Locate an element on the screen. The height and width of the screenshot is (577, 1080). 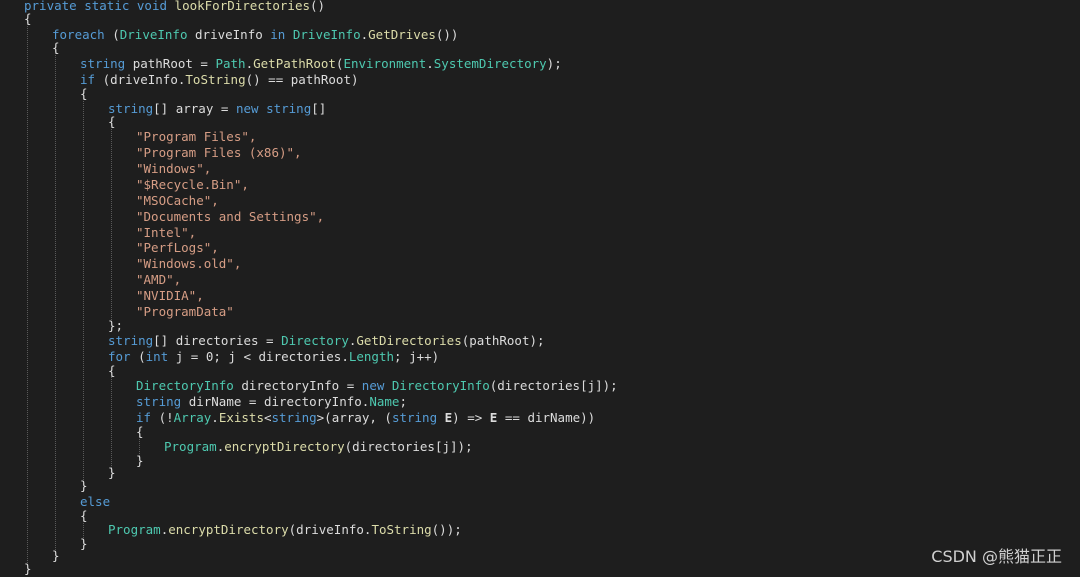
string-literal: "PerfLogs", is located at coordinates (177, 247).